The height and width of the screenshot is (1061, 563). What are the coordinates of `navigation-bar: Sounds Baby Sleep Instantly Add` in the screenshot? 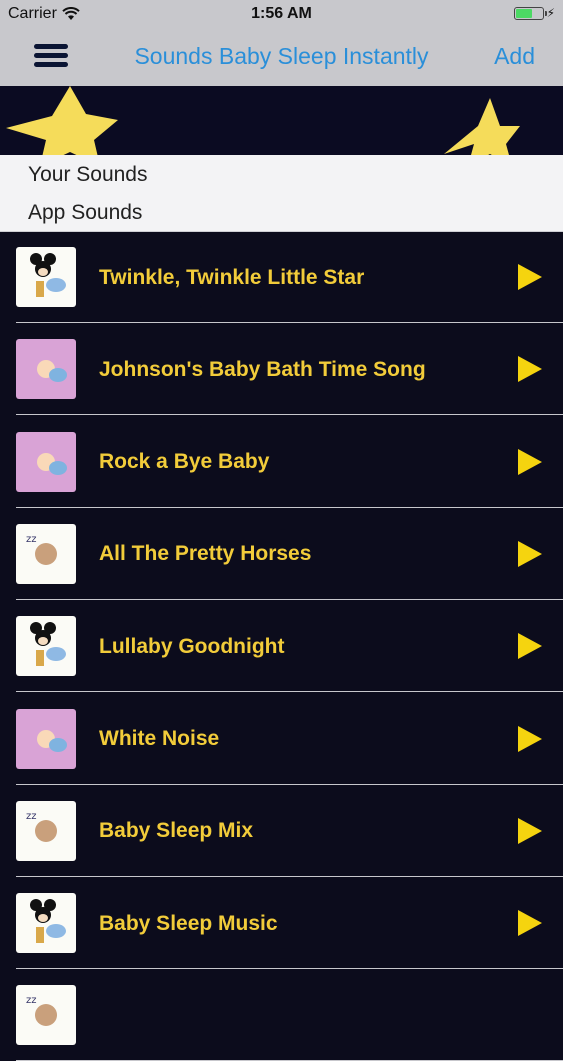 It's located at (281, 57).